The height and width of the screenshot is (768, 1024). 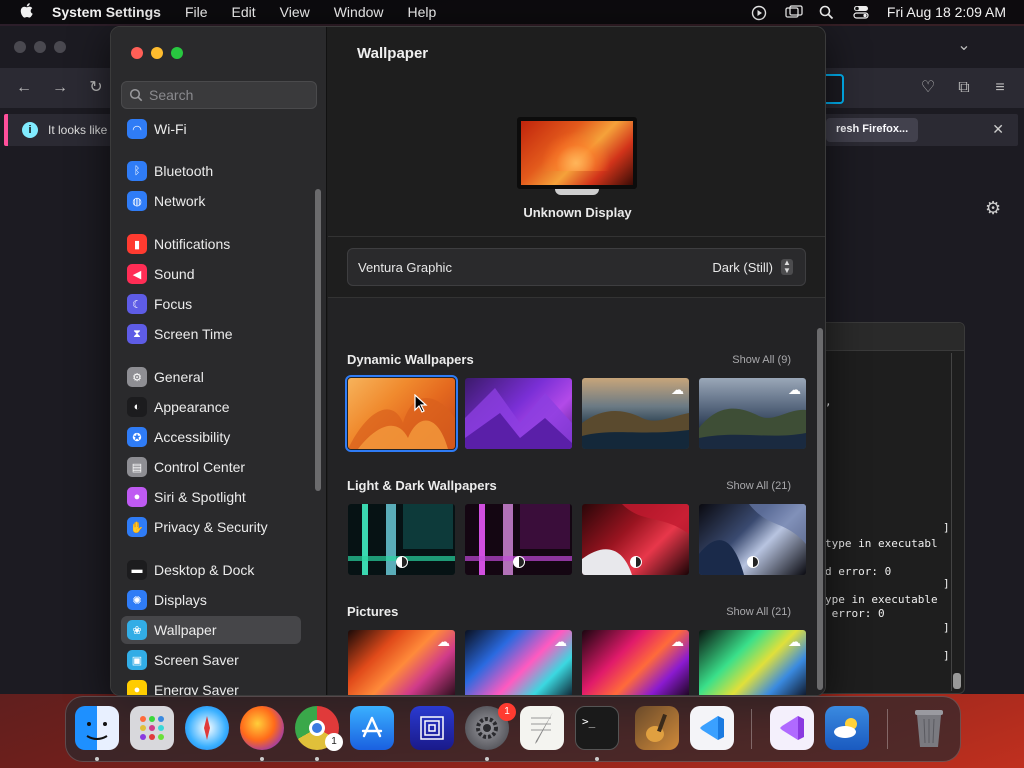 I want to click on spotlight-search-icon, so click(x=827, y=12).